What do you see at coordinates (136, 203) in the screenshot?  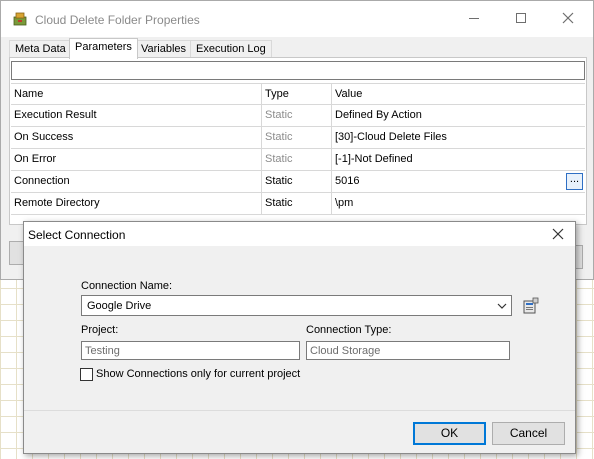 I see `row-name: Remote Directory` at bounding box center [136, 203].